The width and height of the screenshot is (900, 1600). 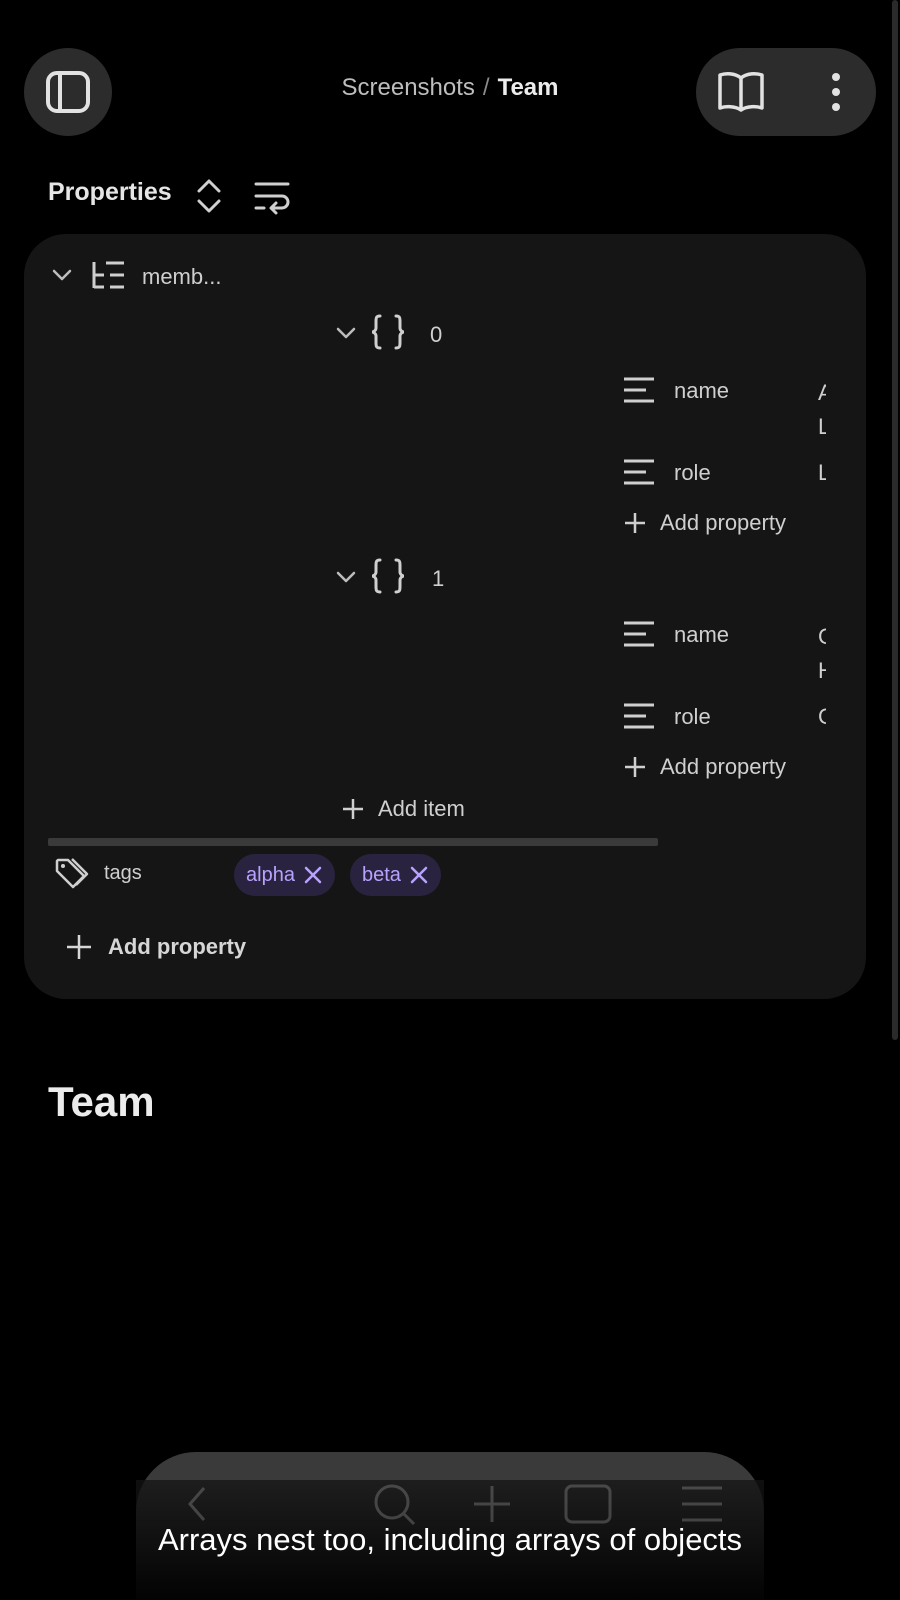 I want to click on tag-chip-label: alpha, so click(x=270, y=874).